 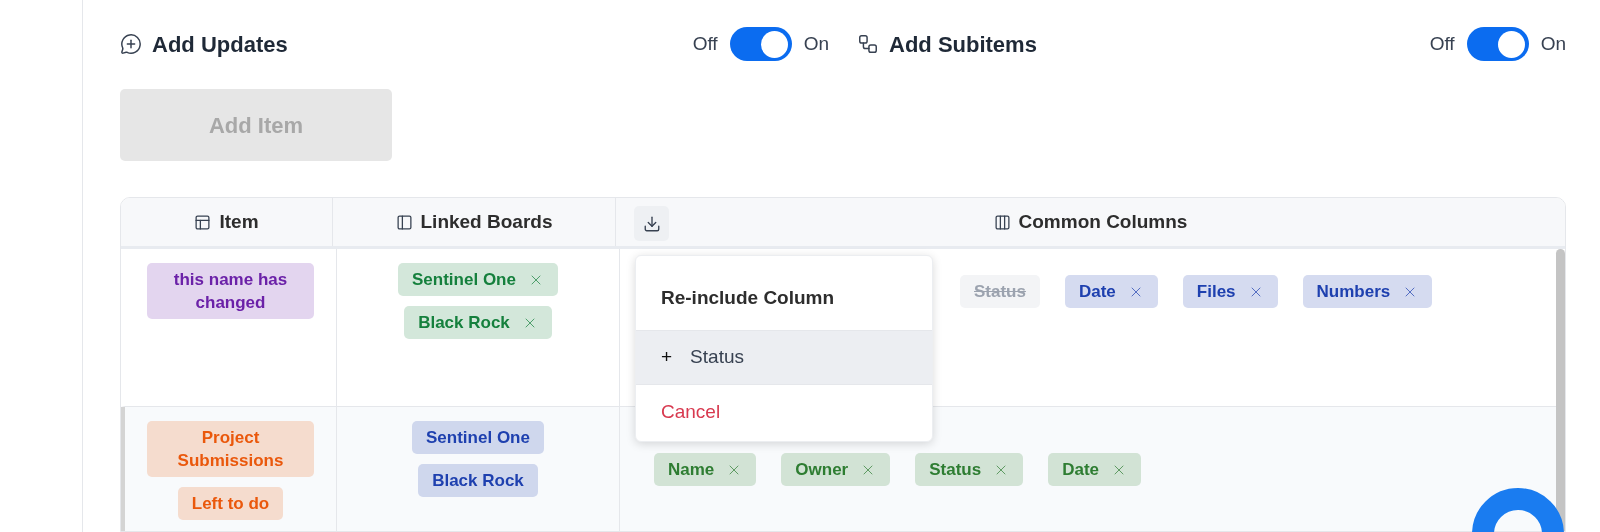 What do you see at coordinates (1560, 390) in the screenshot?
I see `scrollbar` at bounding box center [1560, 390].